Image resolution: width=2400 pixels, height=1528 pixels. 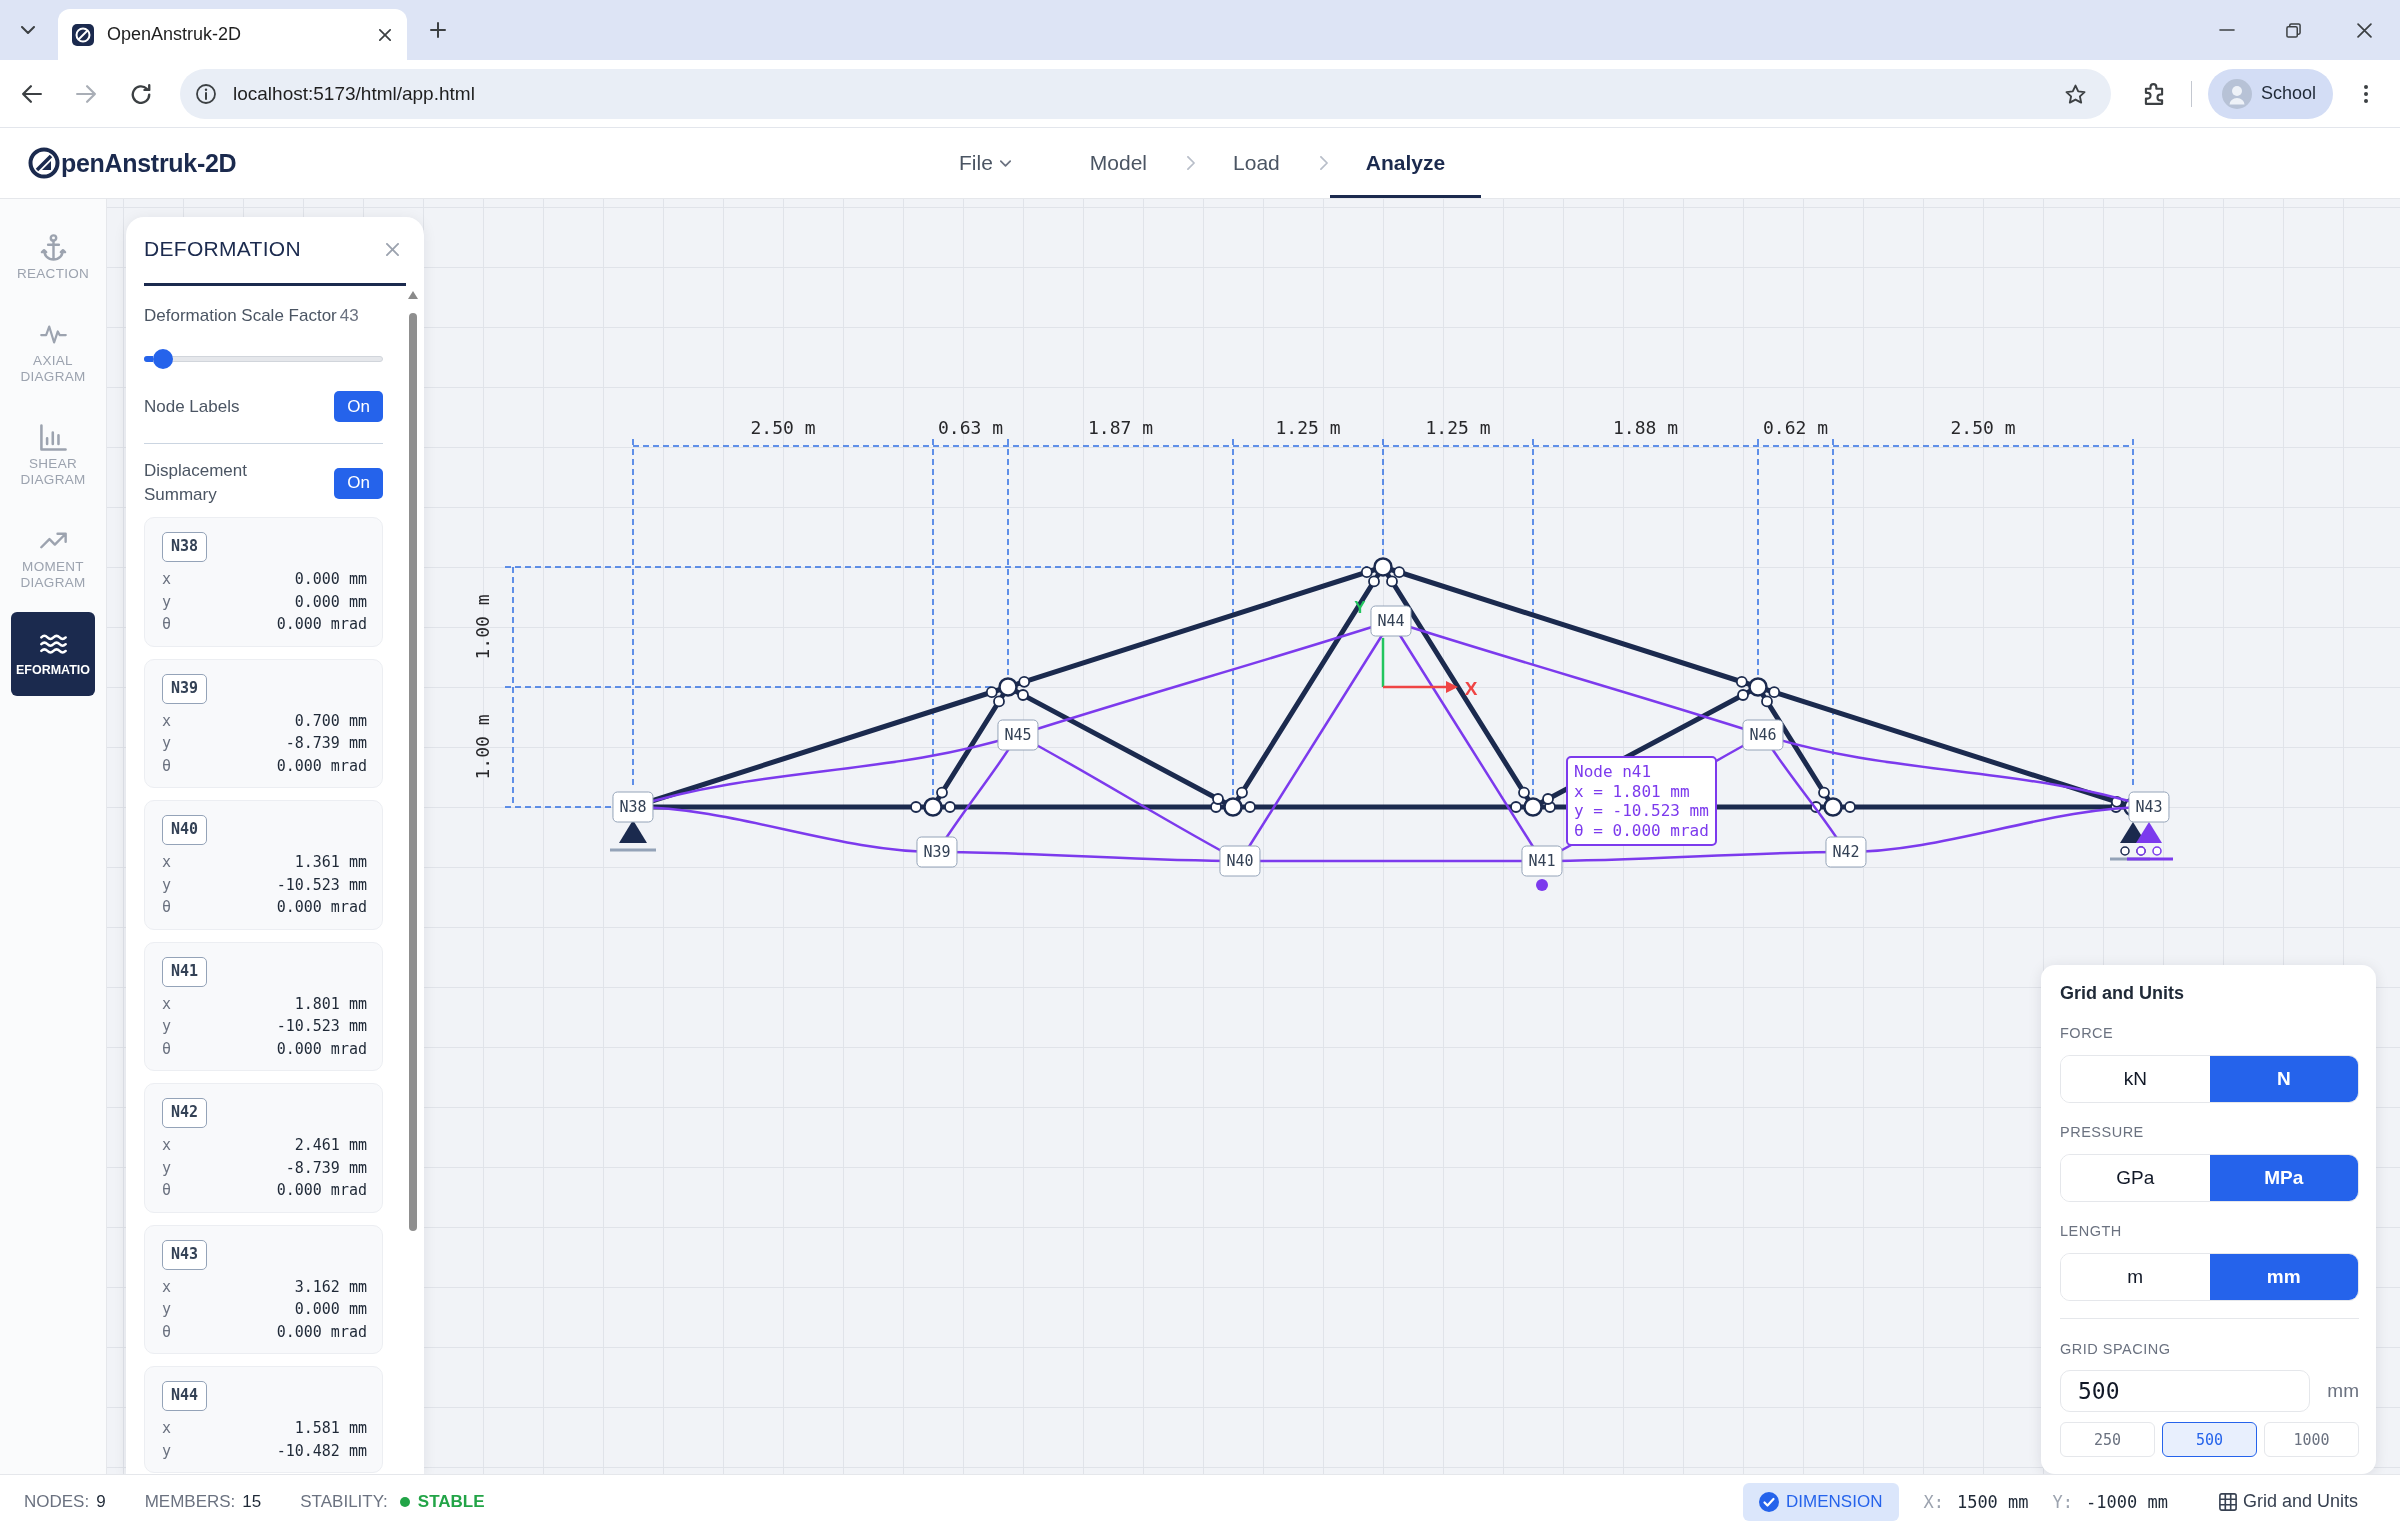 What do you see at coordinates (2154, 93) in the screenshot?
I see `puzzle-icon` at bounding box center [2154, 93].